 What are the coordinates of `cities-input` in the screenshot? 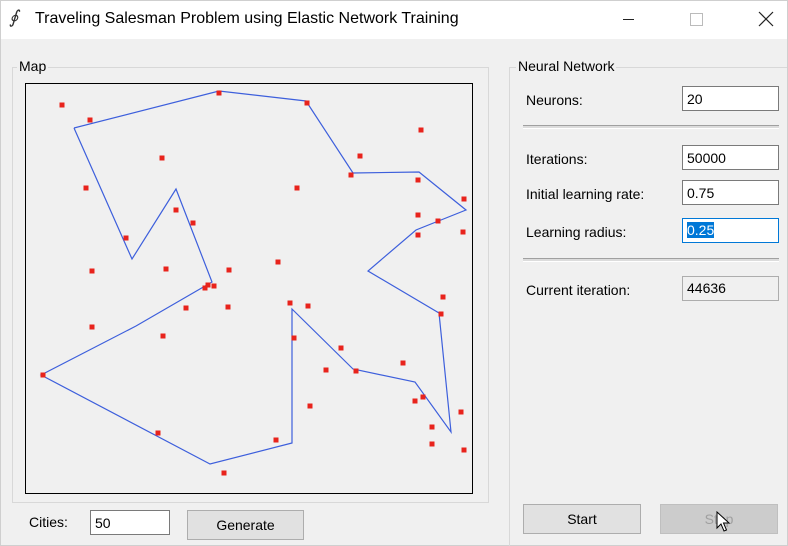 It's located at (130, 522).